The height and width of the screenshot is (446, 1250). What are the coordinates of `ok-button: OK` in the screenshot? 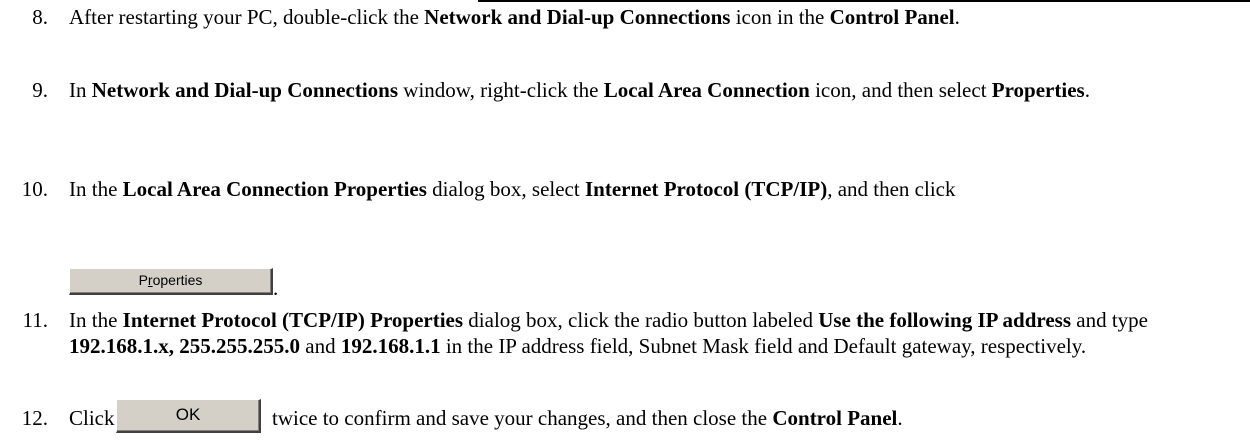 It's located at (188, 416).